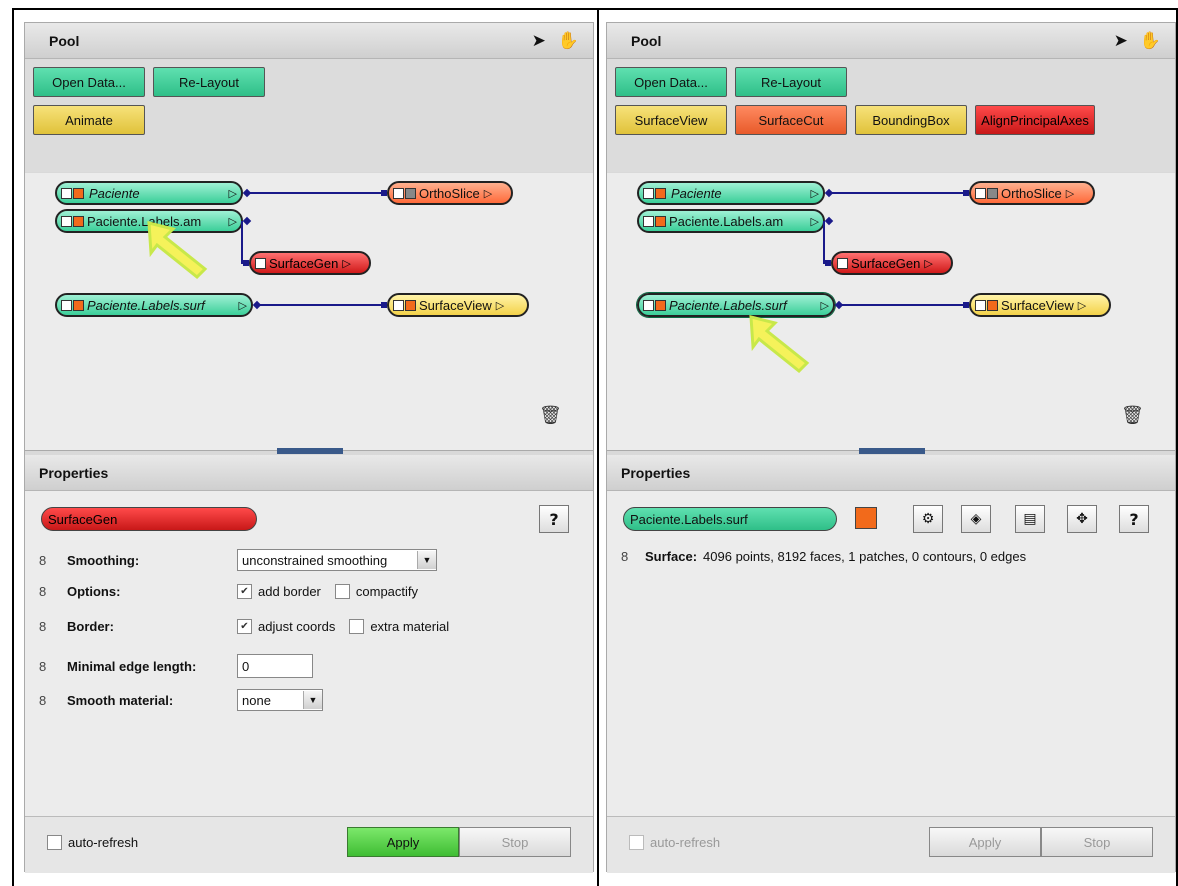 The height and width of the screenshot is (886, 1178). I want to click on table-icon: ▤, so click(1030, 519).